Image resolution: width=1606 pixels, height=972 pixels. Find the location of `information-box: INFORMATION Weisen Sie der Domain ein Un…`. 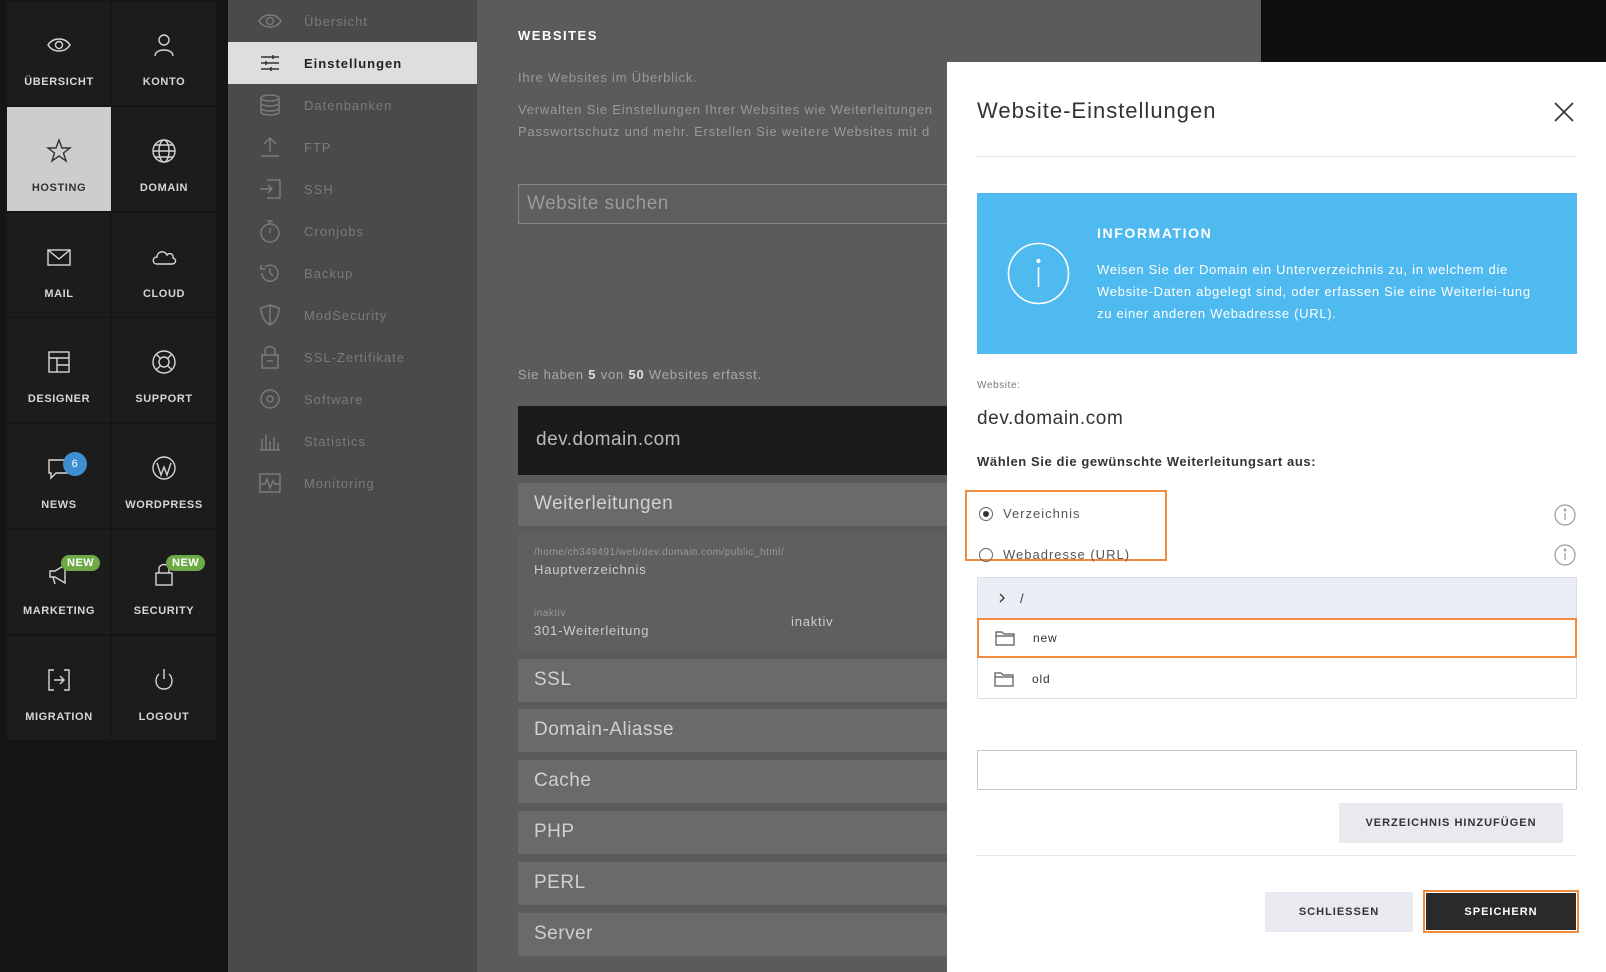

information-box: INFORMATION Weisen Sie der Domain ein Un… is located at coordinates (1277, 273).